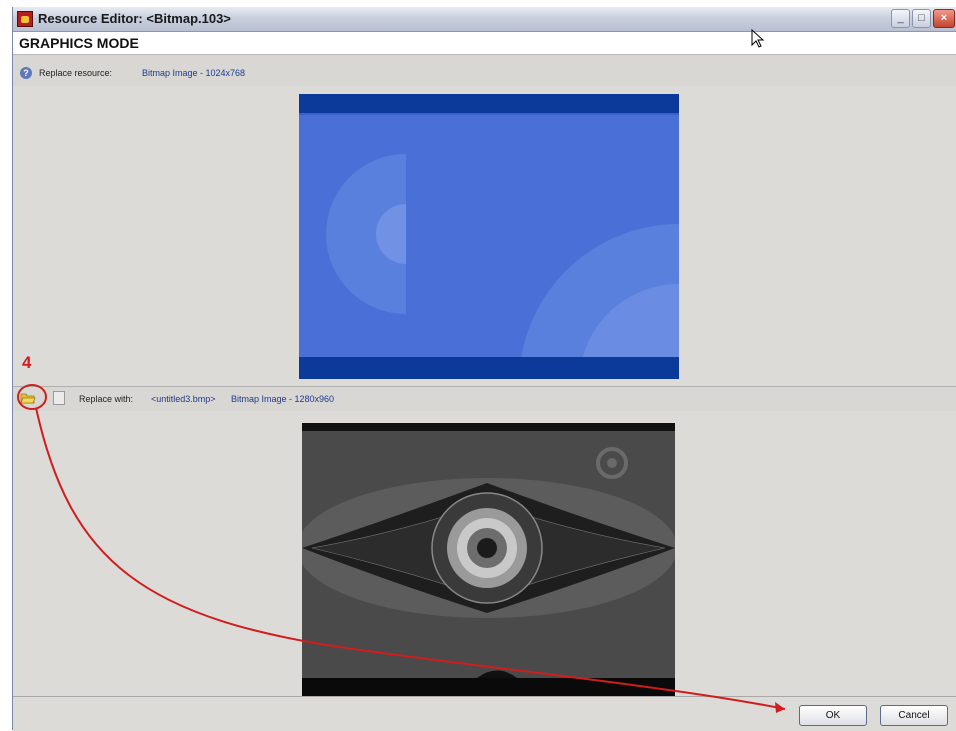 The height and width of the screenshot is (731, 956). Describe the element at coordinates (79, 43) in the screenshot. I see `graphics-mode-label: GRAPHICS MODE` at that location.